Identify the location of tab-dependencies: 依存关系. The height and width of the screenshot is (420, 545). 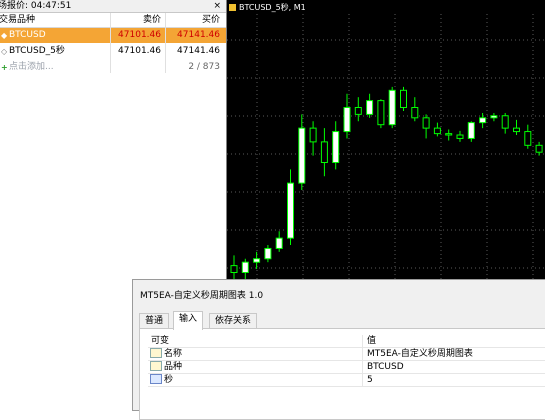
(233, 321).